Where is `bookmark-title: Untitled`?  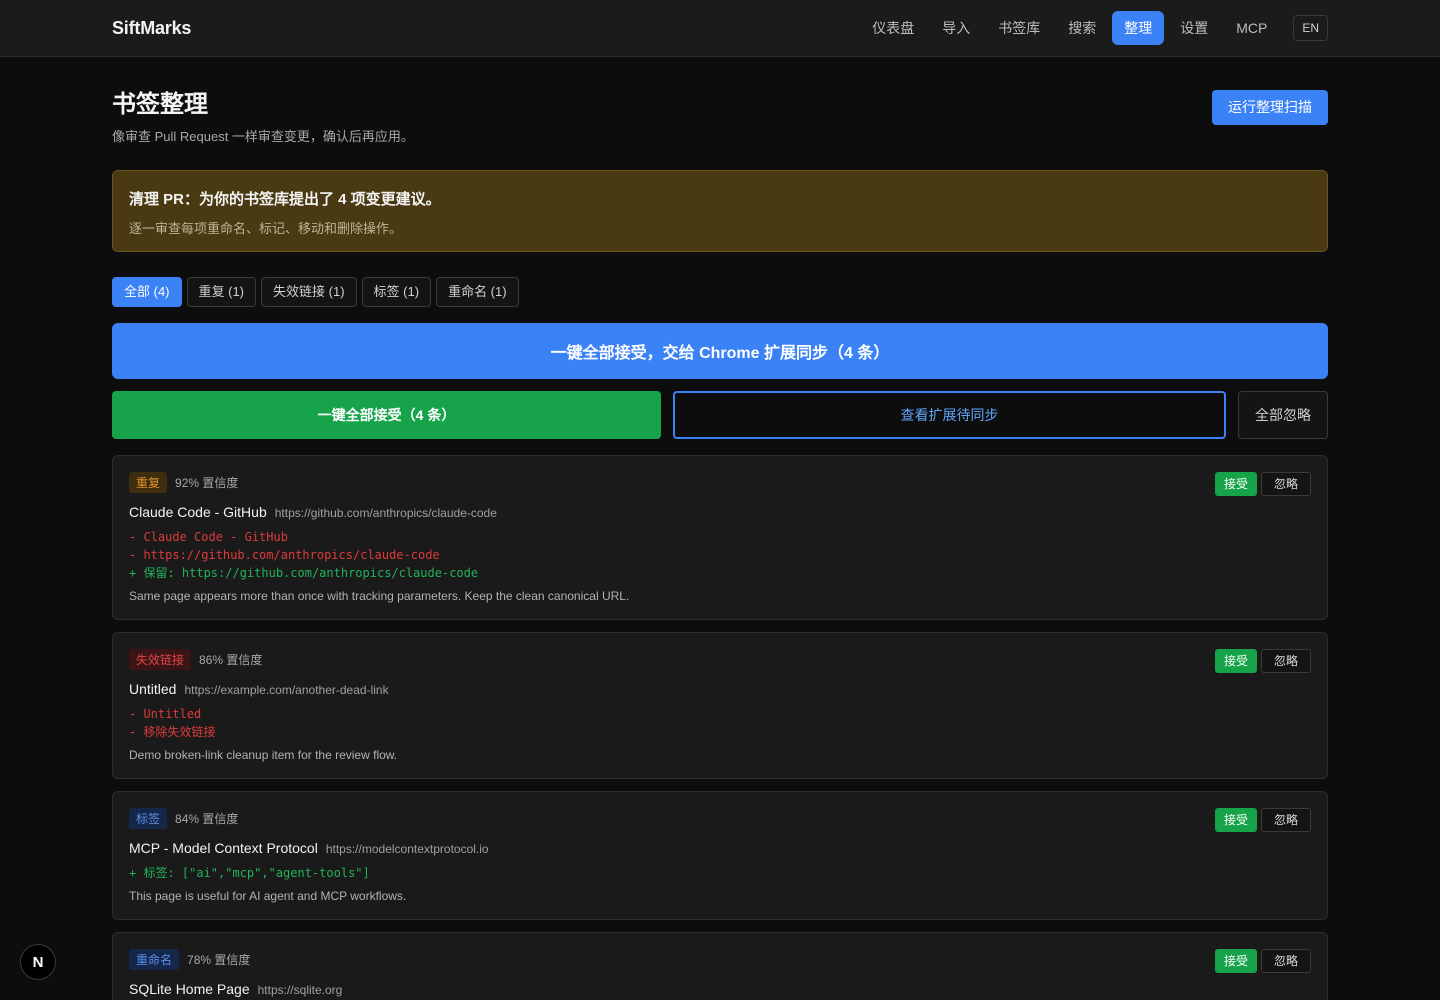
bookmark-title: Untitled is located at coordinates (153, 689).